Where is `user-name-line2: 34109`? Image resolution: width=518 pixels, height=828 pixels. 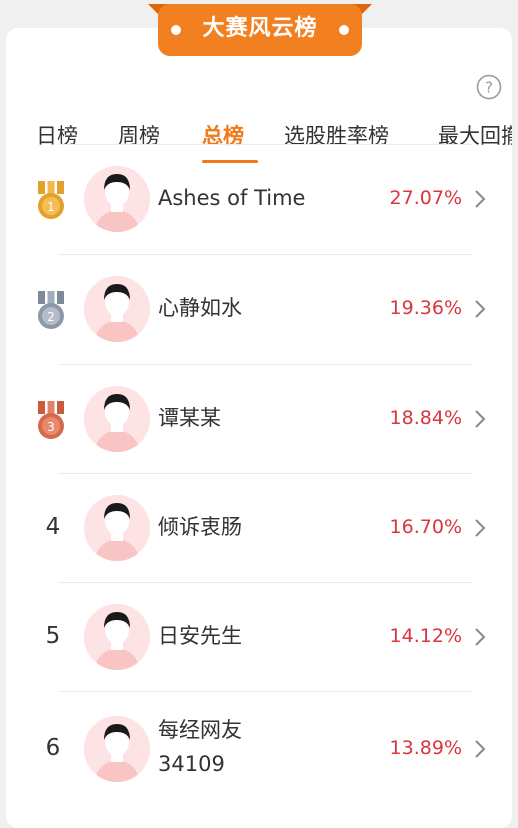 user-name-line2: 34109 is located at coordinates (191, 764).